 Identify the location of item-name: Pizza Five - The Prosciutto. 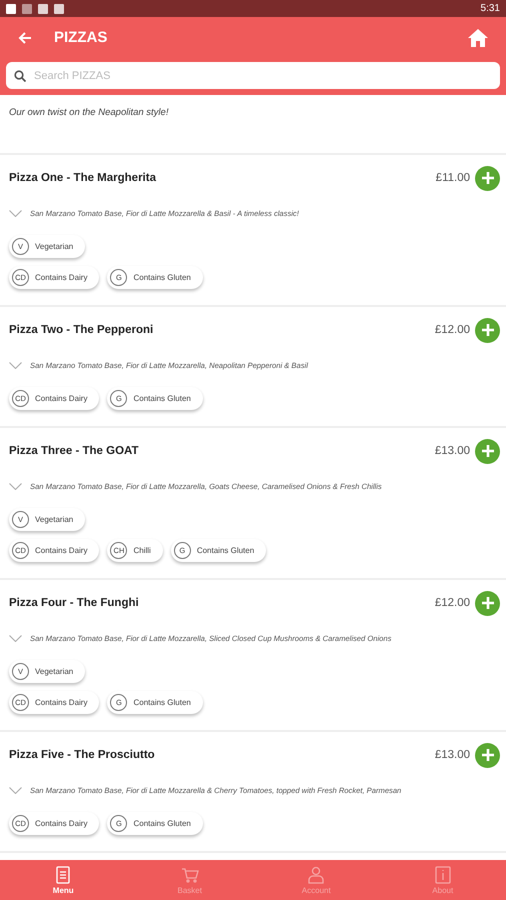
(82, 755).